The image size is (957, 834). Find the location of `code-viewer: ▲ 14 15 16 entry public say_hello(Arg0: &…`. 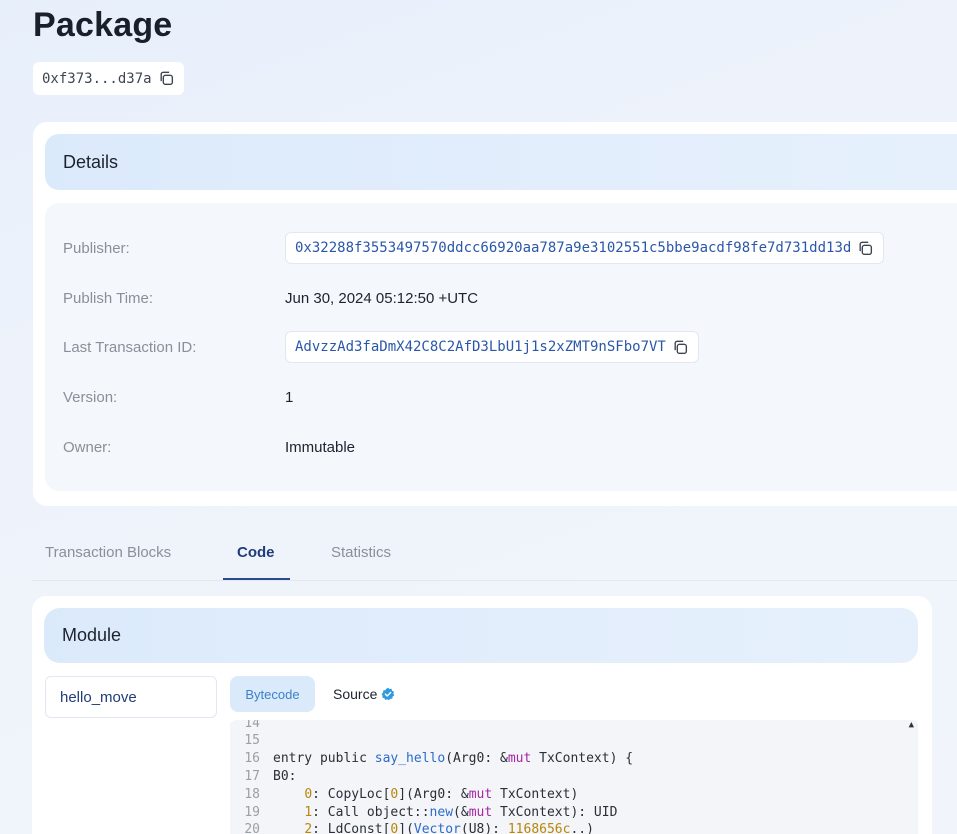

code-viewer: ▲ 14 15 16 entry public say_hello(Arg0: &… is located at coordinates (574, 777).